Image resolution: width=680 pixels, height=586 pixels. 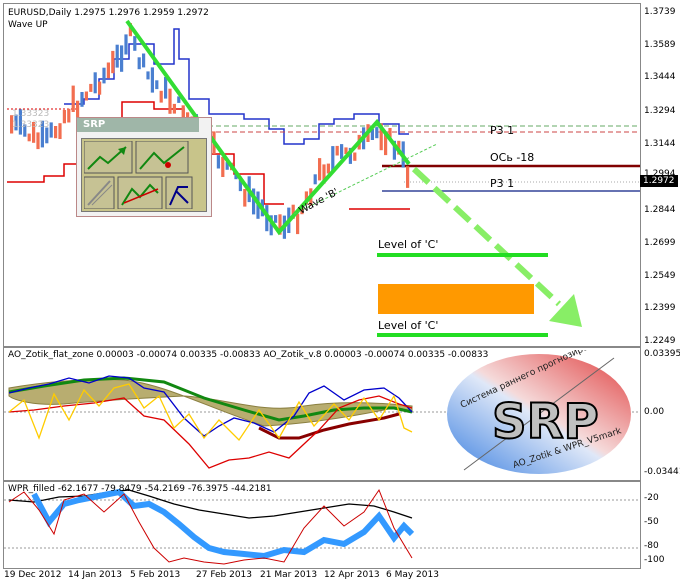 What do you see at coordinates (138, 125) in the screenshot?
I see `srp-panel-title: SRP` at bounding box center [138, 125].